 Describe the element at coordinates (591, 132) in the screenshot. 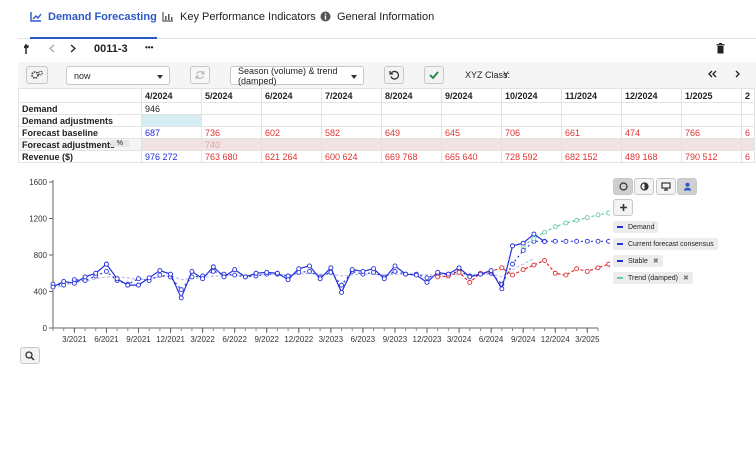

I see `grid-cell: 661` at that location.